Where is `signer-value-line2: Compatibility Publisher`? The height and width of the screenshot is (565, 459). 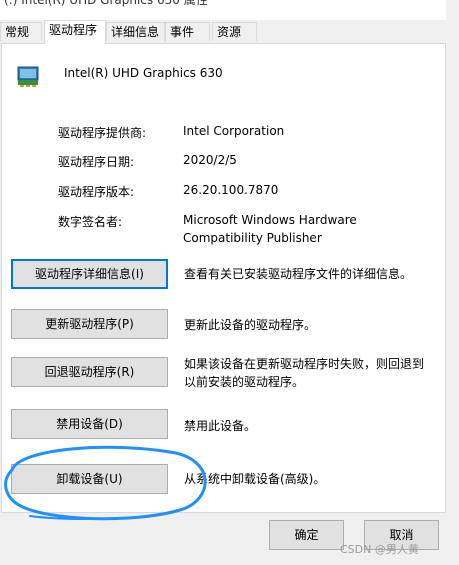
signer-value-line2: Compatibility Publisher is located at coordinates (252, 238).